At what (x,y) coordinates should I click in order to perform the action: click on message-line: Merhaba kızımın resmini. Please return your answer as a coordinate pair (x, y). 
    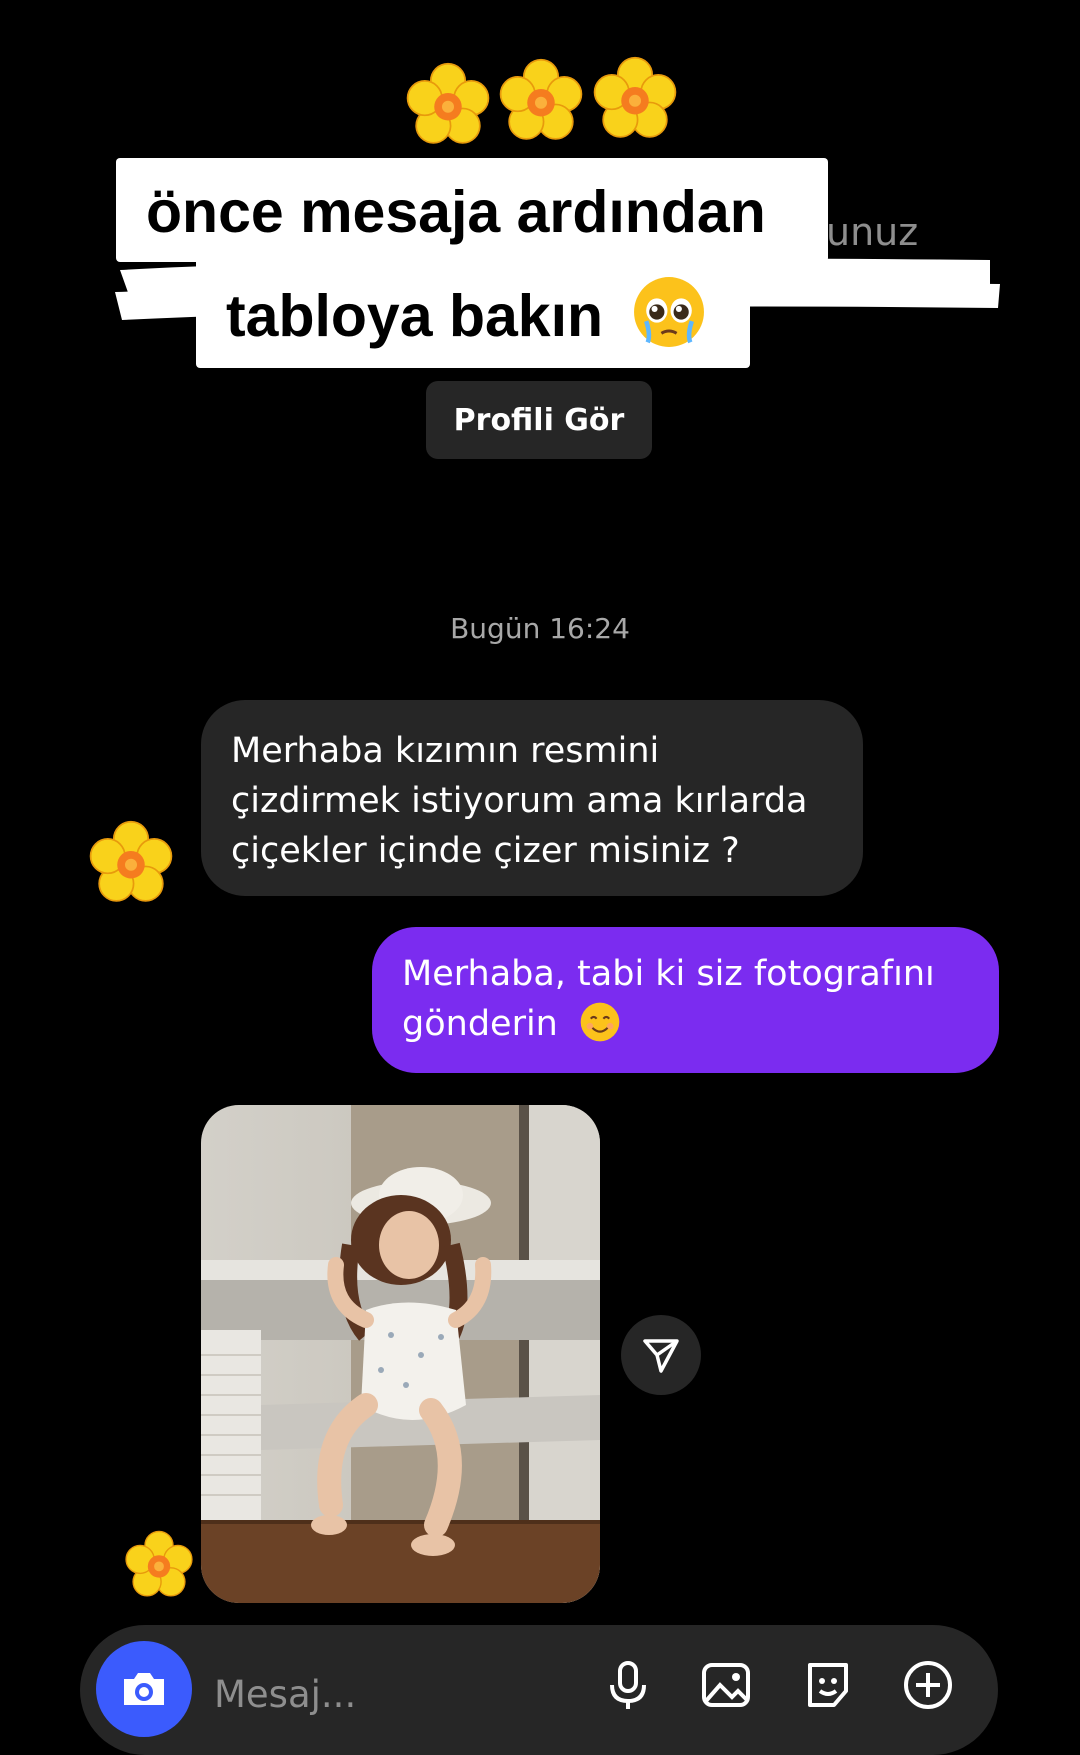
    Looking at the image, I should click on (445, 751).